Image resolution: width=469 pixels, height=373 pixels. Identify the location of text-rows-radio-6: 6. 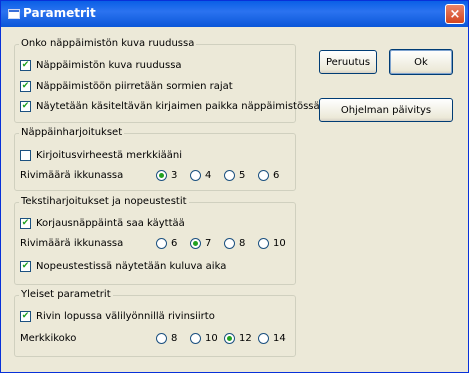
(166, 243).